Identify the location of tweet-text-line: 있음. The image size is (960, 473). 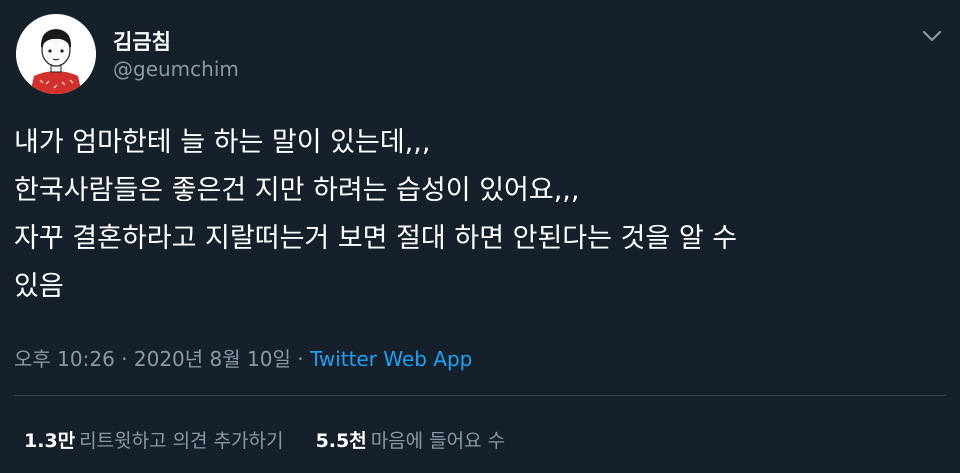
(39, 286).